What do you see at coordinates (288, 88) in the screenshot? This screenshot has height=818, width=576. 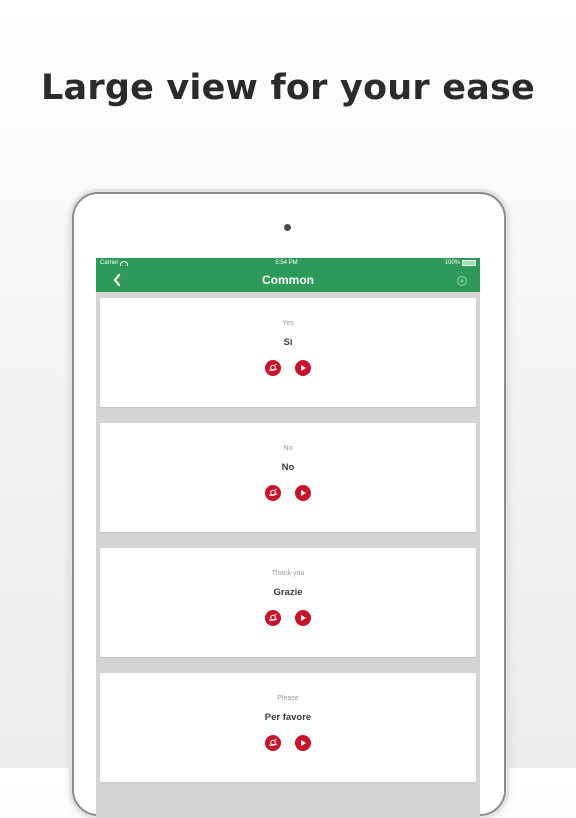 I see `headline: Large view for your ease` at bounding box center [288, 88].